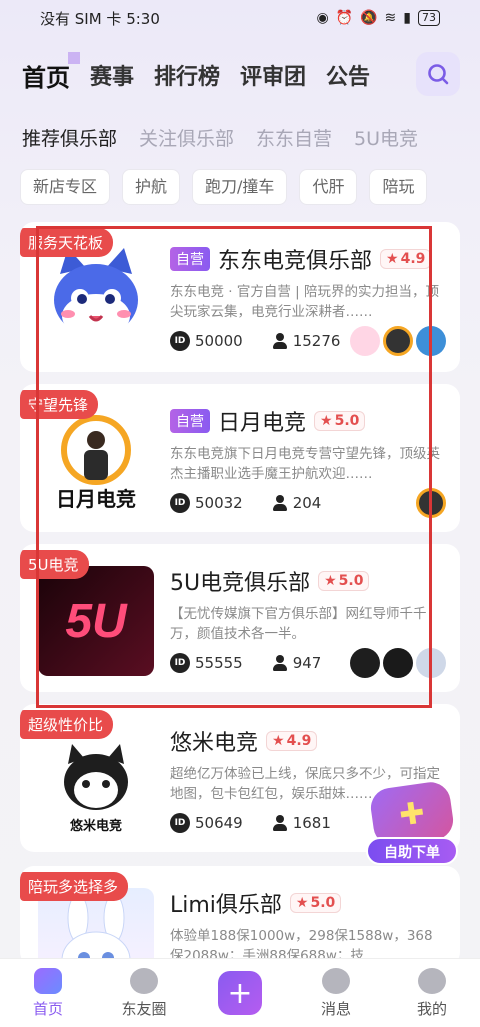  I want to click on club-name: Limi俱乐部, so click(226, 905).